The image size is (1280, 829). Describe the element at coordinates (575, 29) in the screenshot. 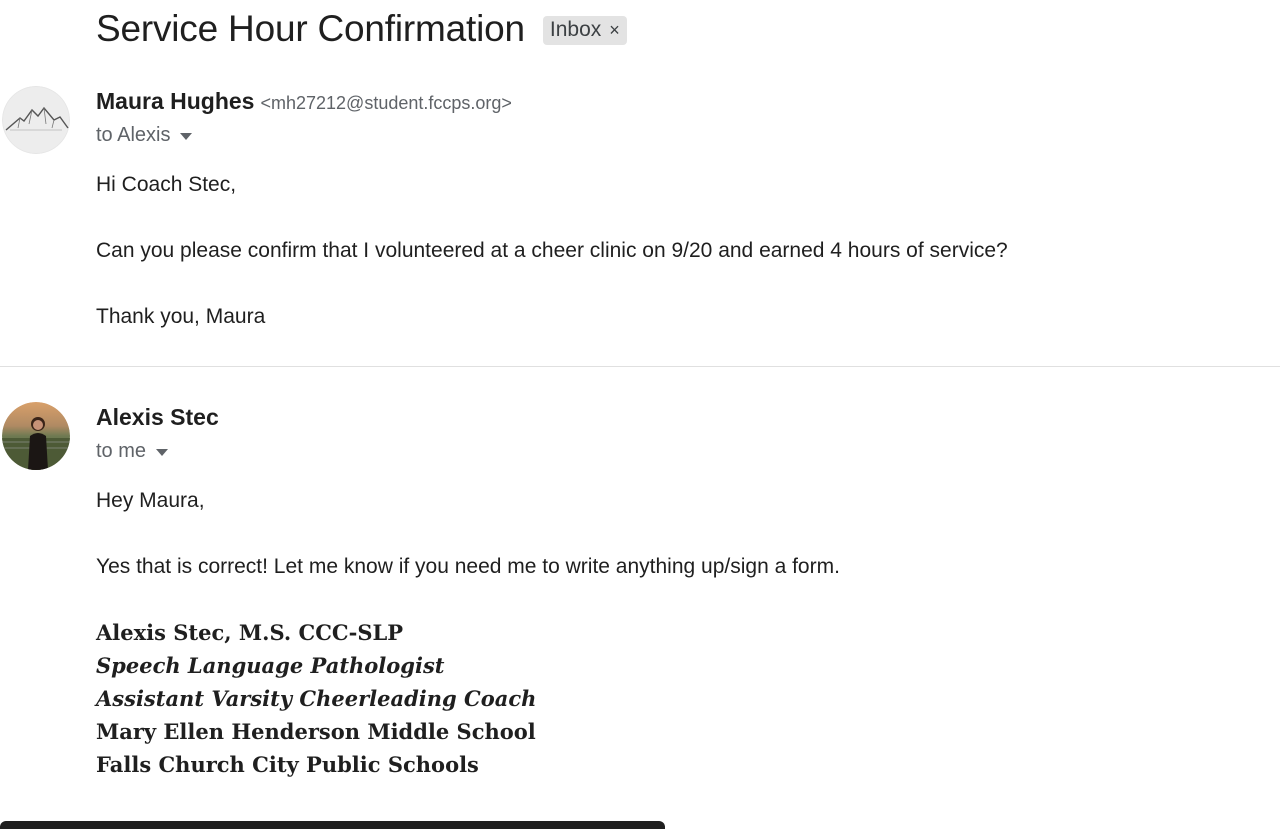

I see `label-chip-text: Inbox` at that location.